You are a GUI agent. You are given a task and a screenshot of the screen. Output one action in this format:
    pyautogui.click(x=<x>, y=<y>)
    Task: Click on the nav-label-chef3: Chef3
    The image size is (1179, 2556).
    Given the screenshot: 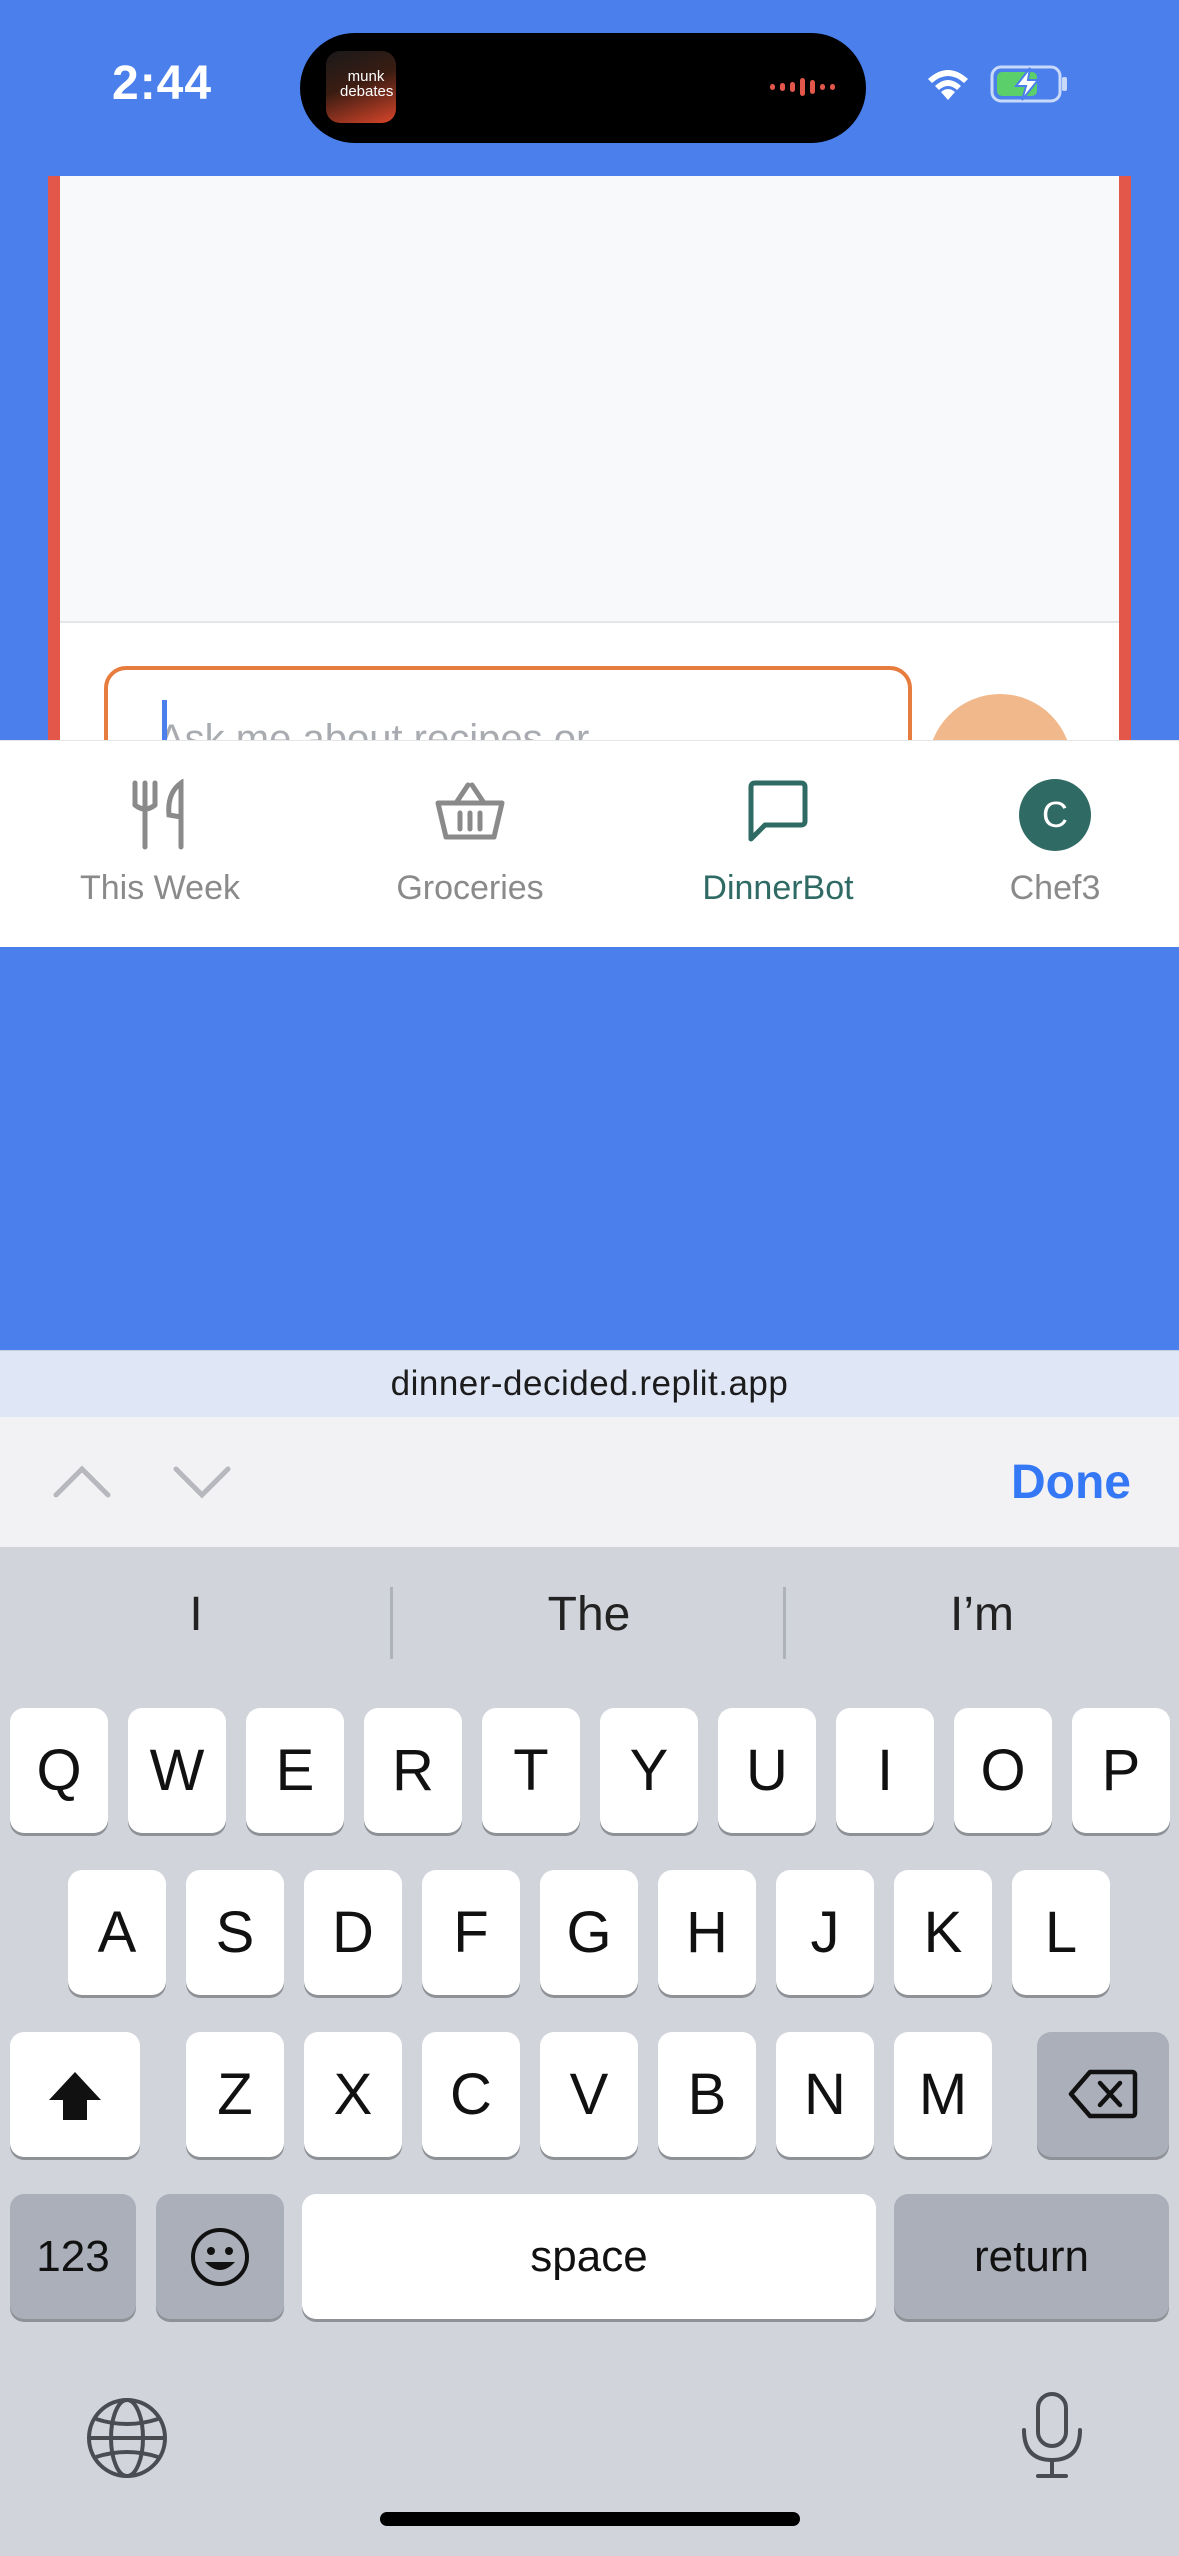 What is the action you would take?
    pyautogui.click(x=1055, y=888)
    